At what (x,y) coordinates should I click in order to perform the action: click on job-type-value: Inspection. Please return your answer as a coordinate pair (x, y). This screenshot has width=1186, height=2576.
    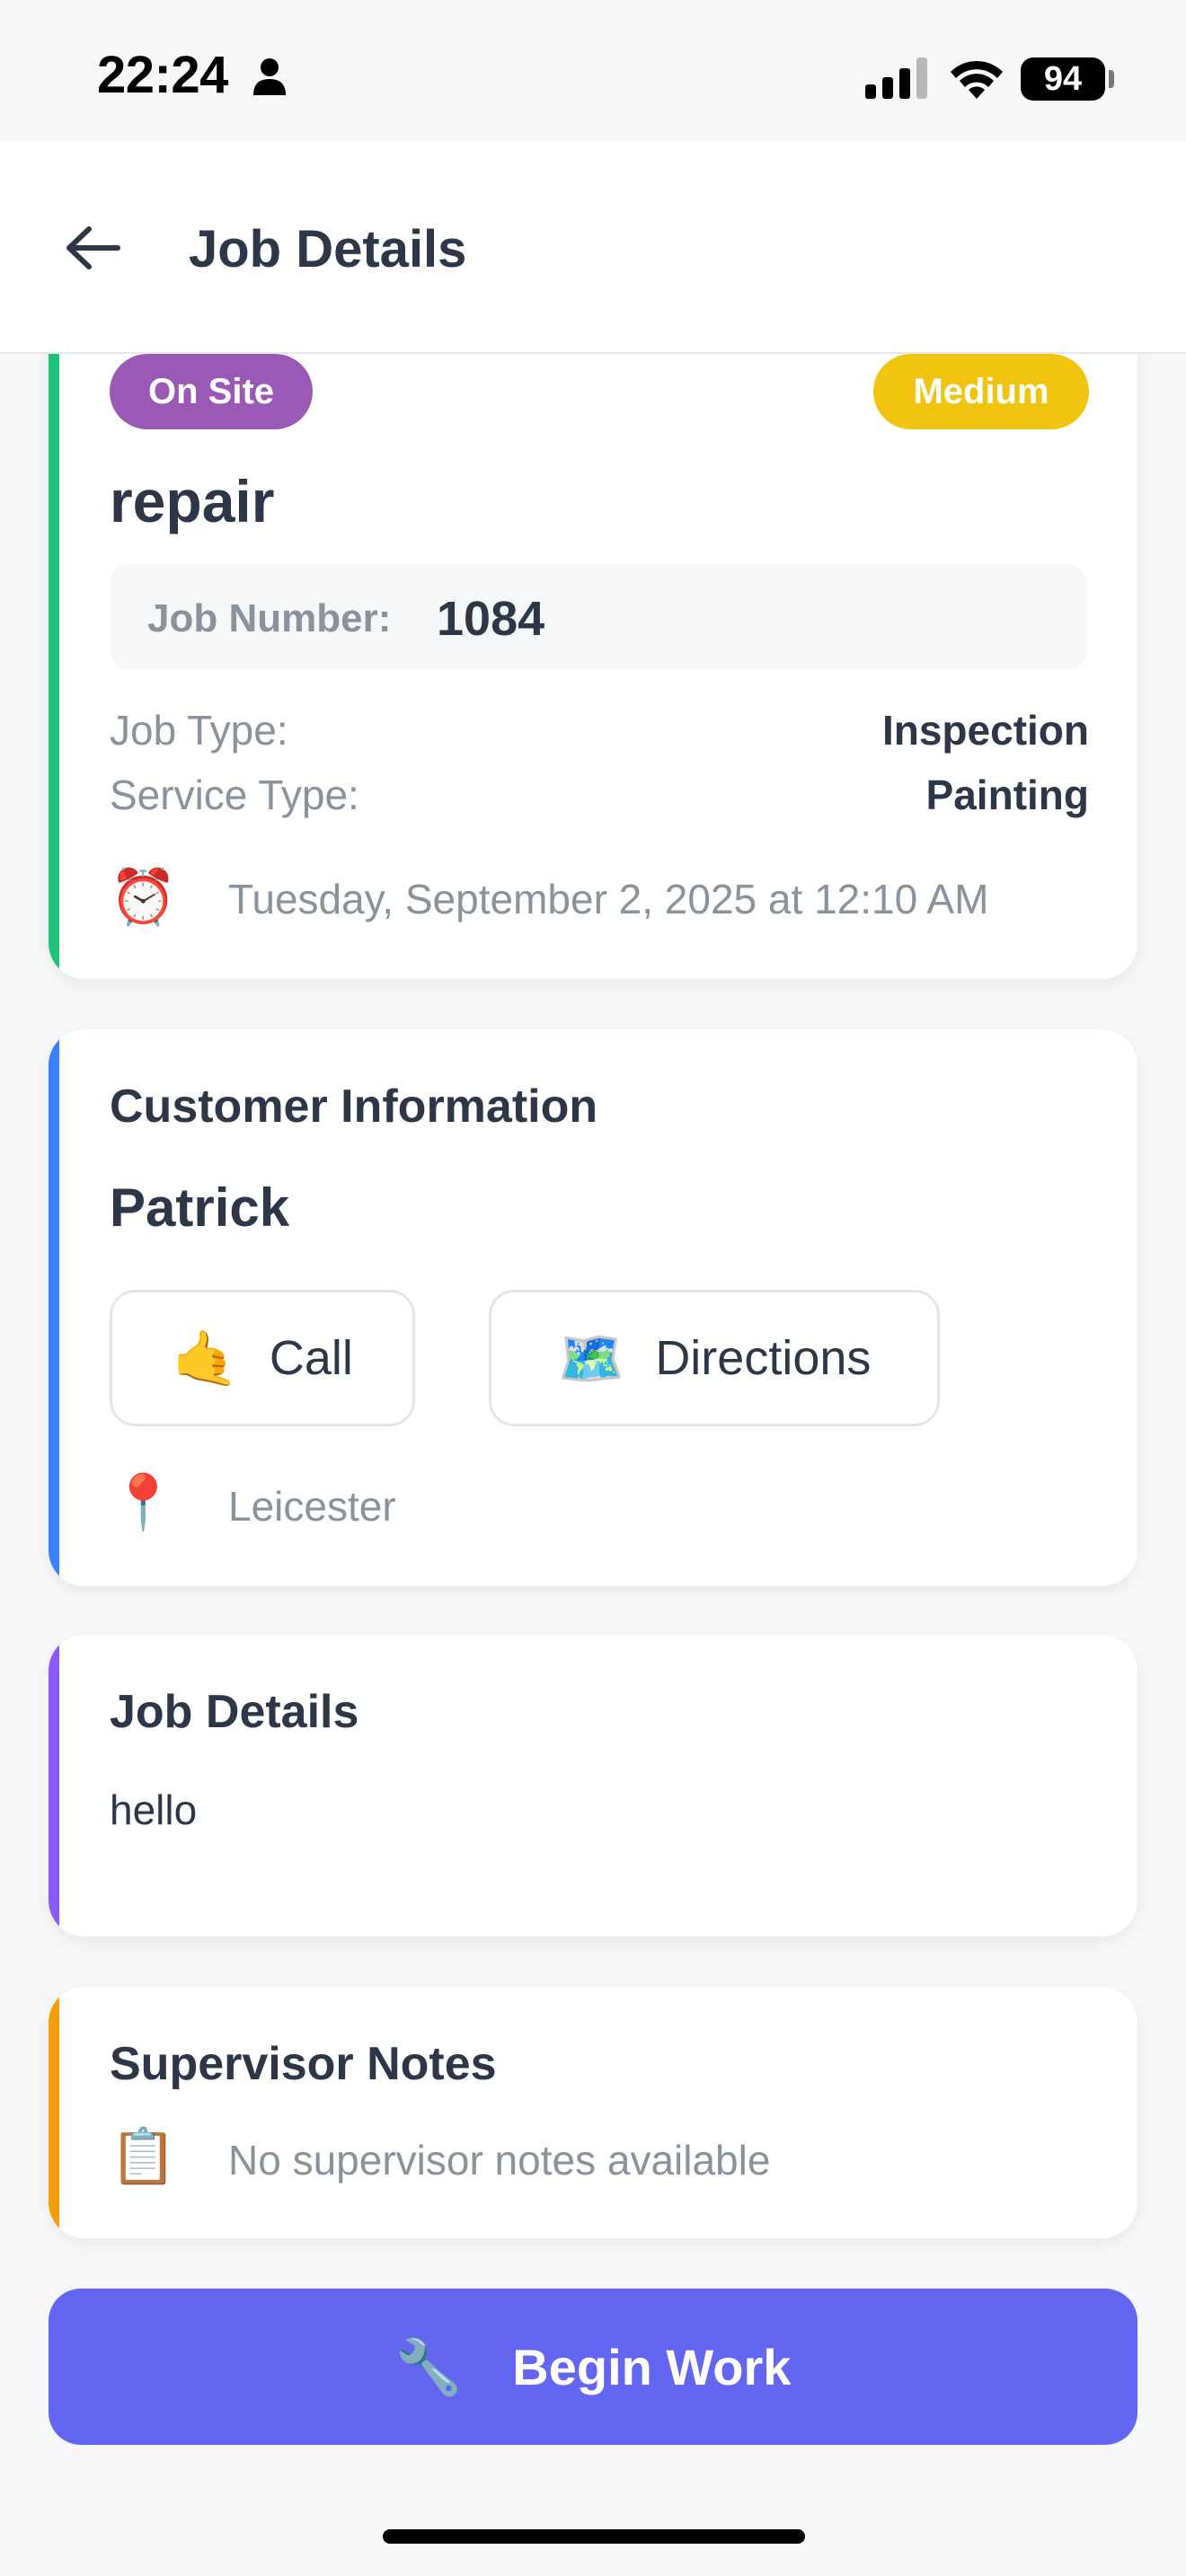
    Looking at the image, I should click on (985, 730).